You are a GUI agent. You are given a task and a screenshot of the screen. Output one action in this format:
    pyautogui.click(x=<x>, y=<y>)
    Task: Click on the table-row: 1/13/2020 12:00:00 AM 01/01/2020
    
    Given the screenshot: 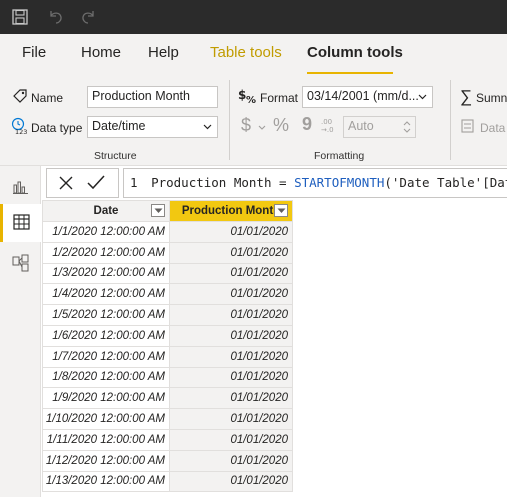 What is the action you would take?
    pyautogui.click(x=167, y=481)
    